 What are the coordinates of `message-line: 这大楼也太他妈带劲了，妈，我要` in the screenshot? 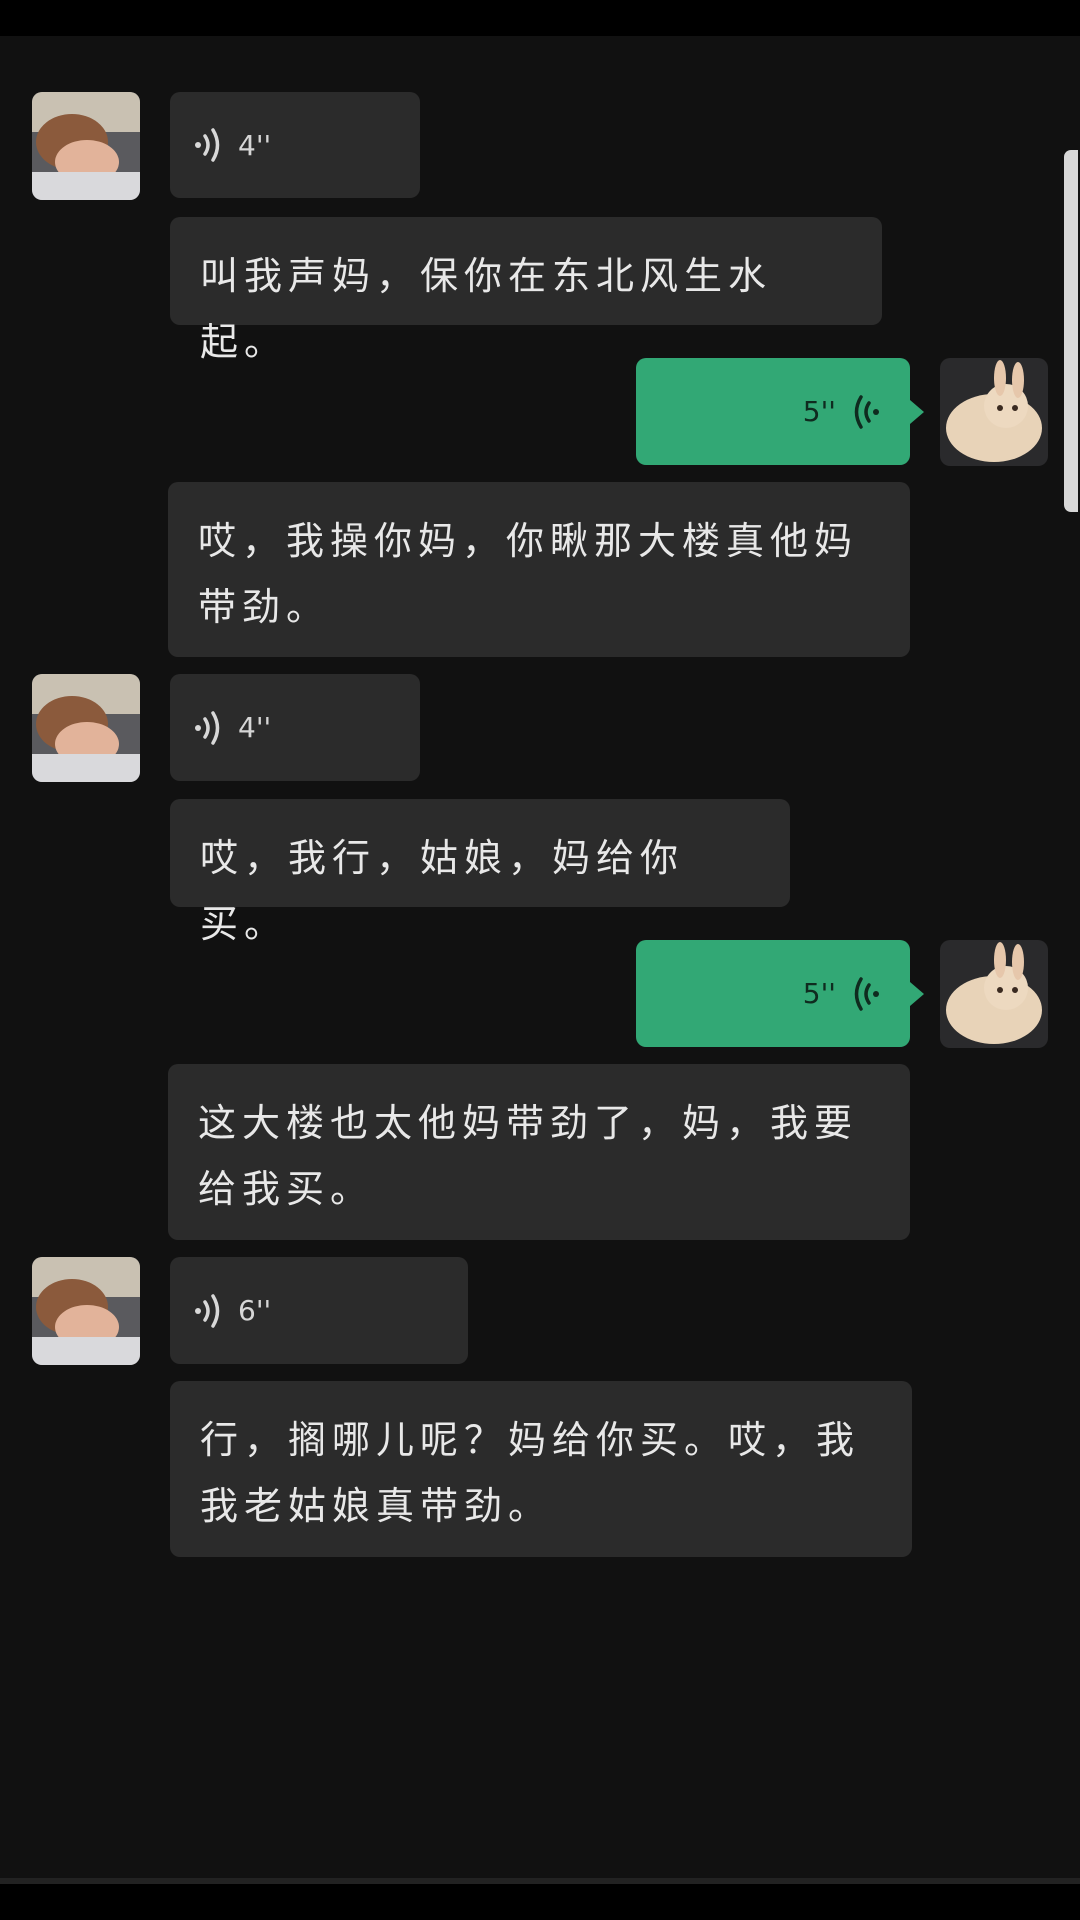 It's located at (528, 1123).